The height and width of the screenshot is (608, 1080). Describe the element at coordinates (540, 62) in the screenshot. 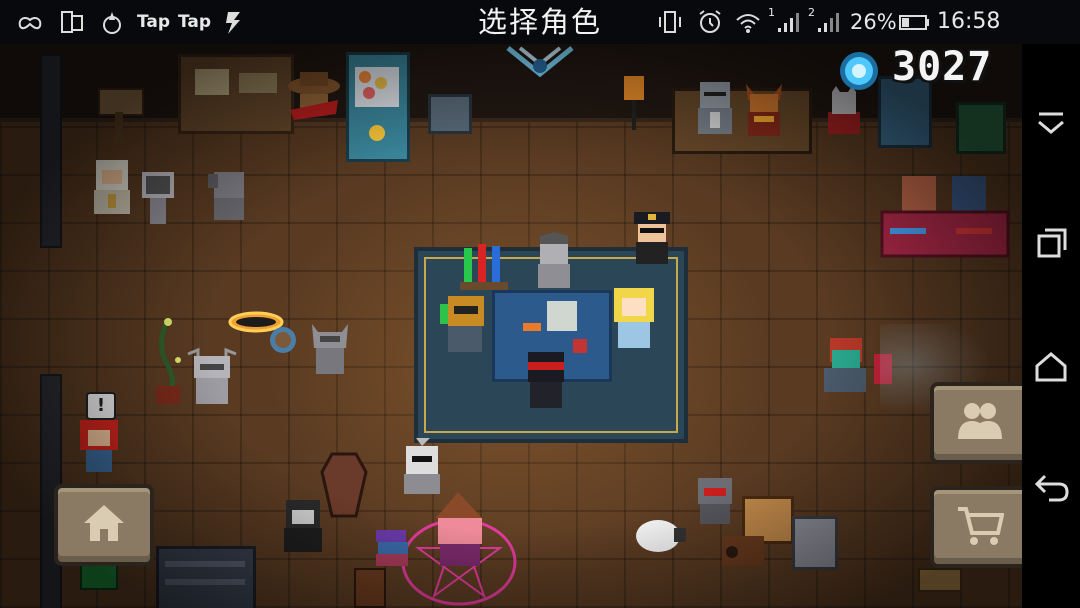

I see `crossed-swords-emblem` at that location.